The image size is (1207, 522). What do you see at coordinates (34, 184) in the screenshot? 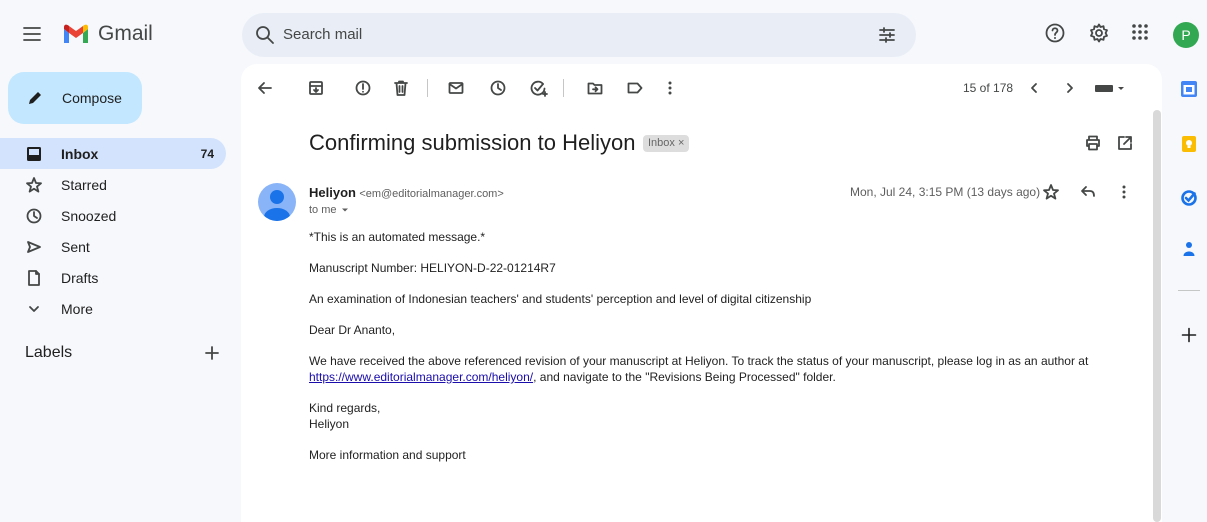
I see `star-icon` at bounding box center [34, 184].